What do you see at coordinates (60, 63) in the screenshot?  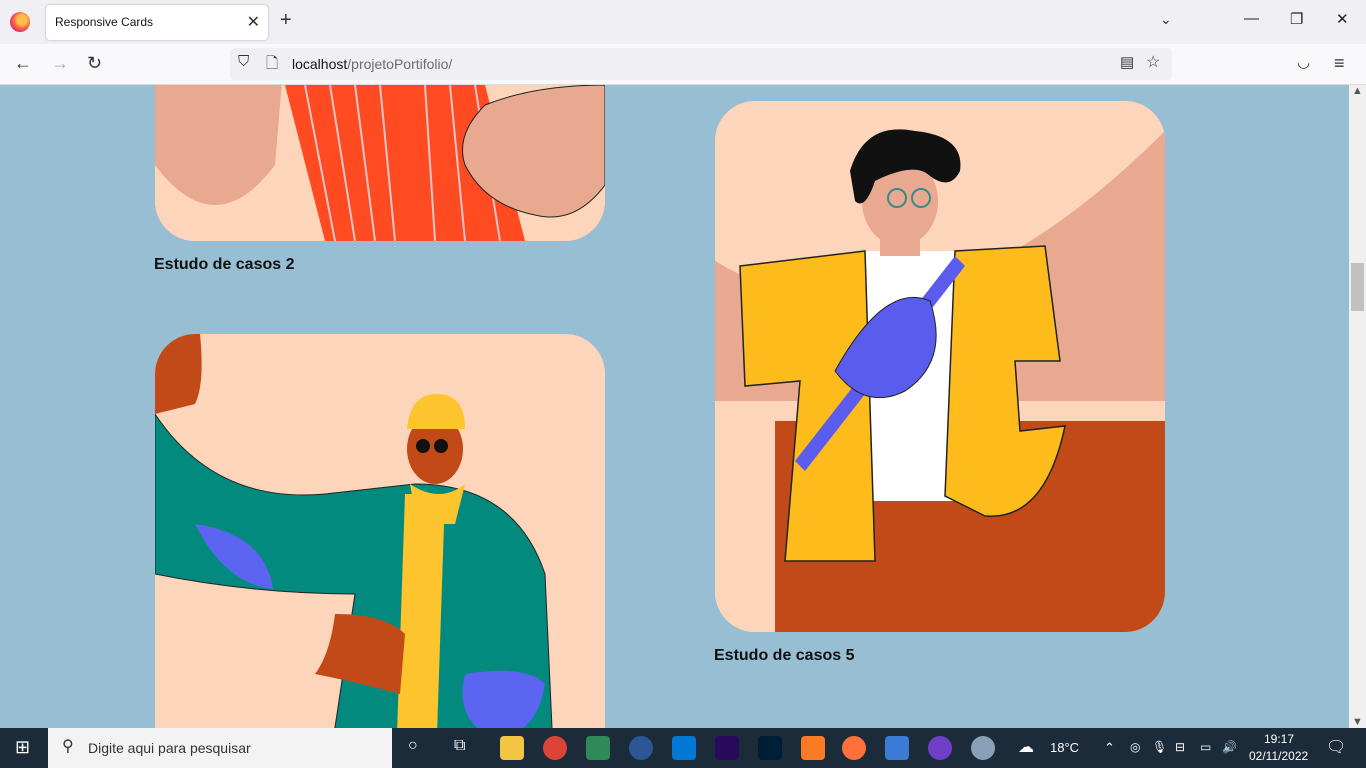 I see `forward-icon: →` at bounding box center [60, 63].